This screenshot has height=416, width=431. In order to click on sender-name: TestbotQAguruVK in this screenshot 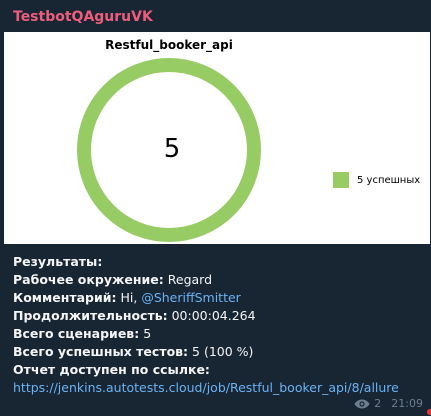, I will do `click(83, 17)`.